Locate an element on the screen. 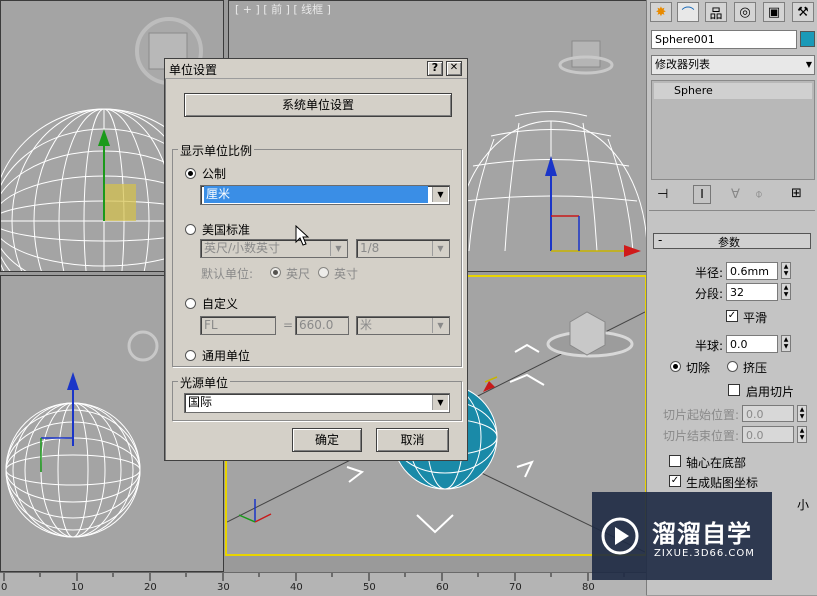 Image resolution: width=817 pixels, height=596 pixels. gen-map-label: 生成贴图坐标 is located at coordinates (722, 483).